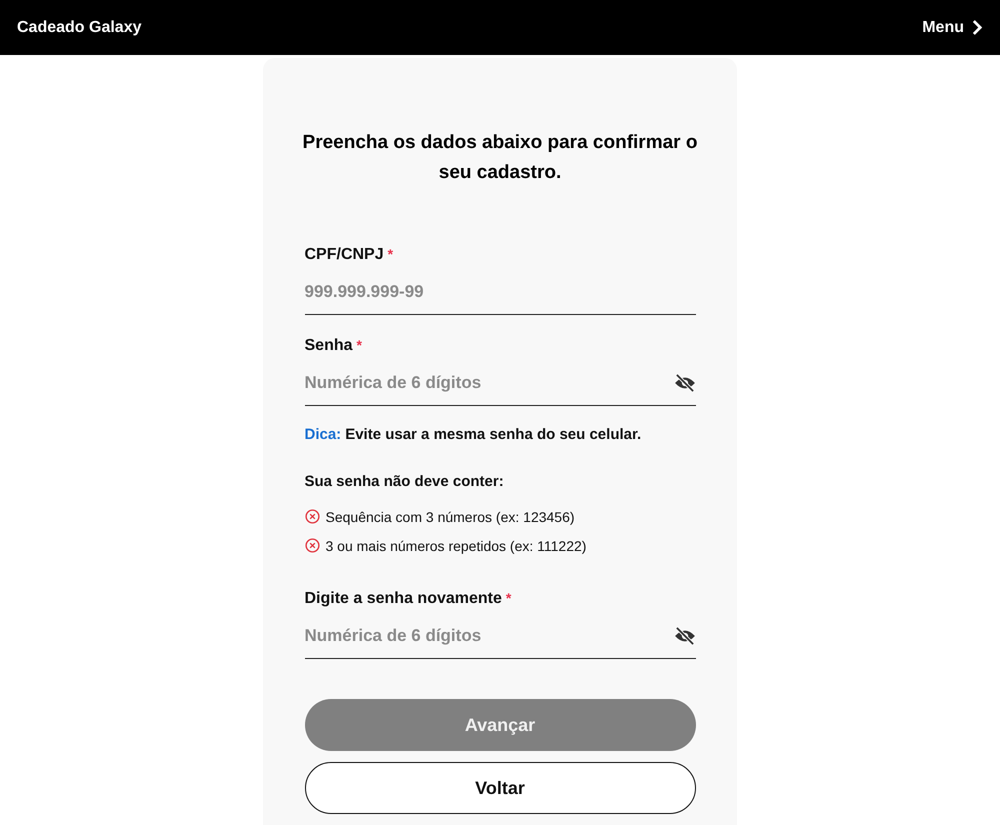 The image size is (1000, 825). Describe the element at coordinates (403, 599) in the screenshot. I see `field-label: Digite a senha novamente` at that location.